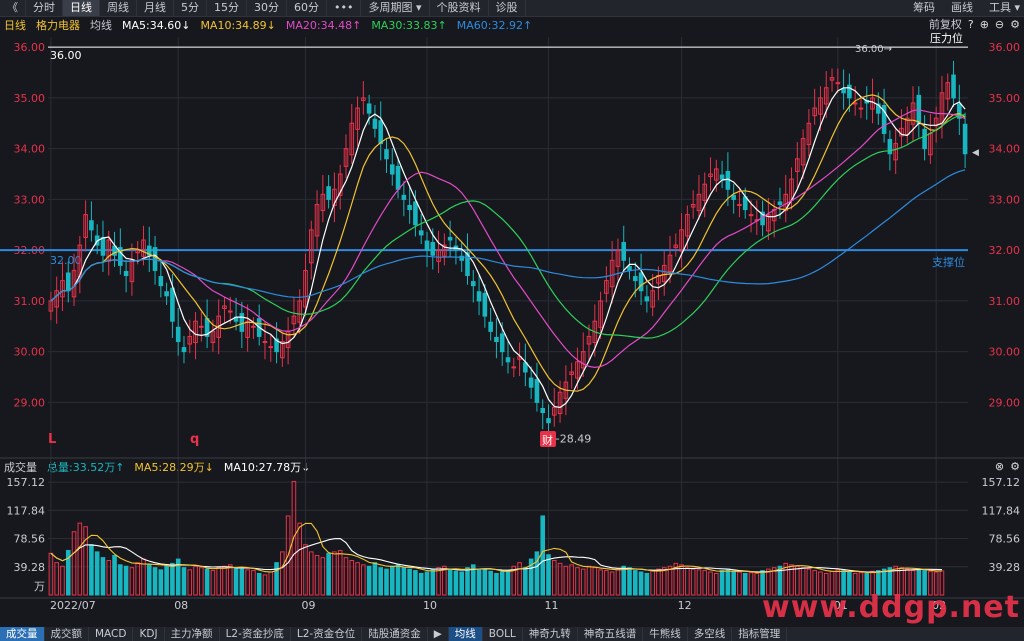 This screenshot has width=1024, height=641. What do you see at coordinates (1001, 510) in the screenshot?
I see `vol-tick-right-1: 117.84` at bounding box center [1001, 510].